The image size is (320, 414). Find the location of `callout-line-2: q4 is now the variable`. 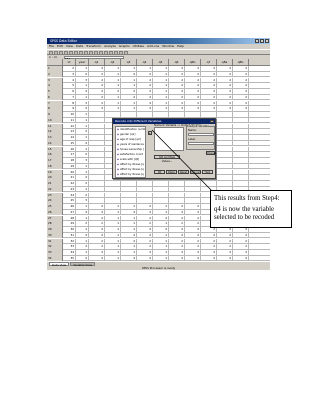

callout-line-2: q4 is now the variable is located at coordinates (244, 209).